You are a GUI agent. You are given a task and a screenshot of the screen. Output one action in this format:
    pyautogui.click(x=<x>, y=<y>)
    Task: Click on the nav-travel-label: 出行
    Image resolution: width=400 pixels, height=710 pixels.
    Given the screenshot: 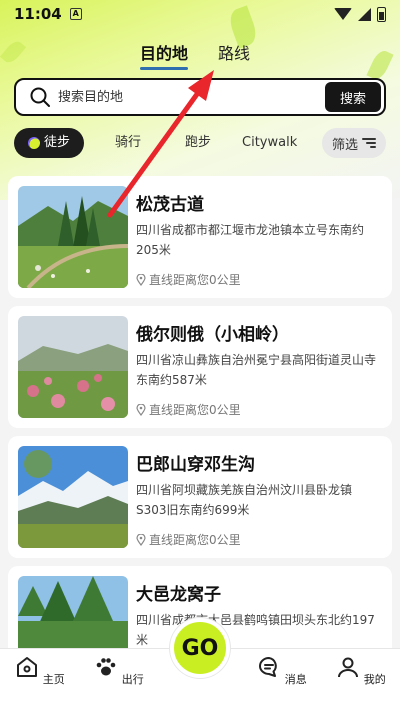 What is the action you would take?
    pyautogui.click(x=132, y=679)
    